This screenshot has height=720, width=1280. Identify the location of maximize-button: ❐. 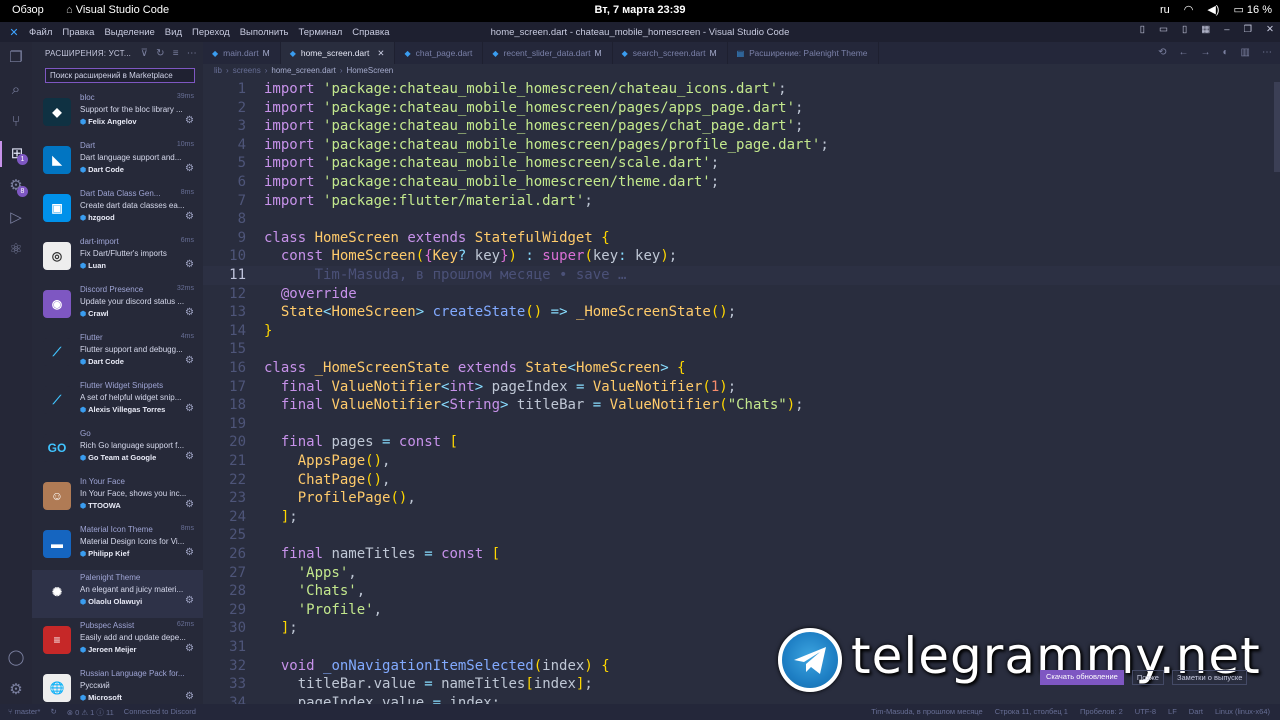
(1248, 29).